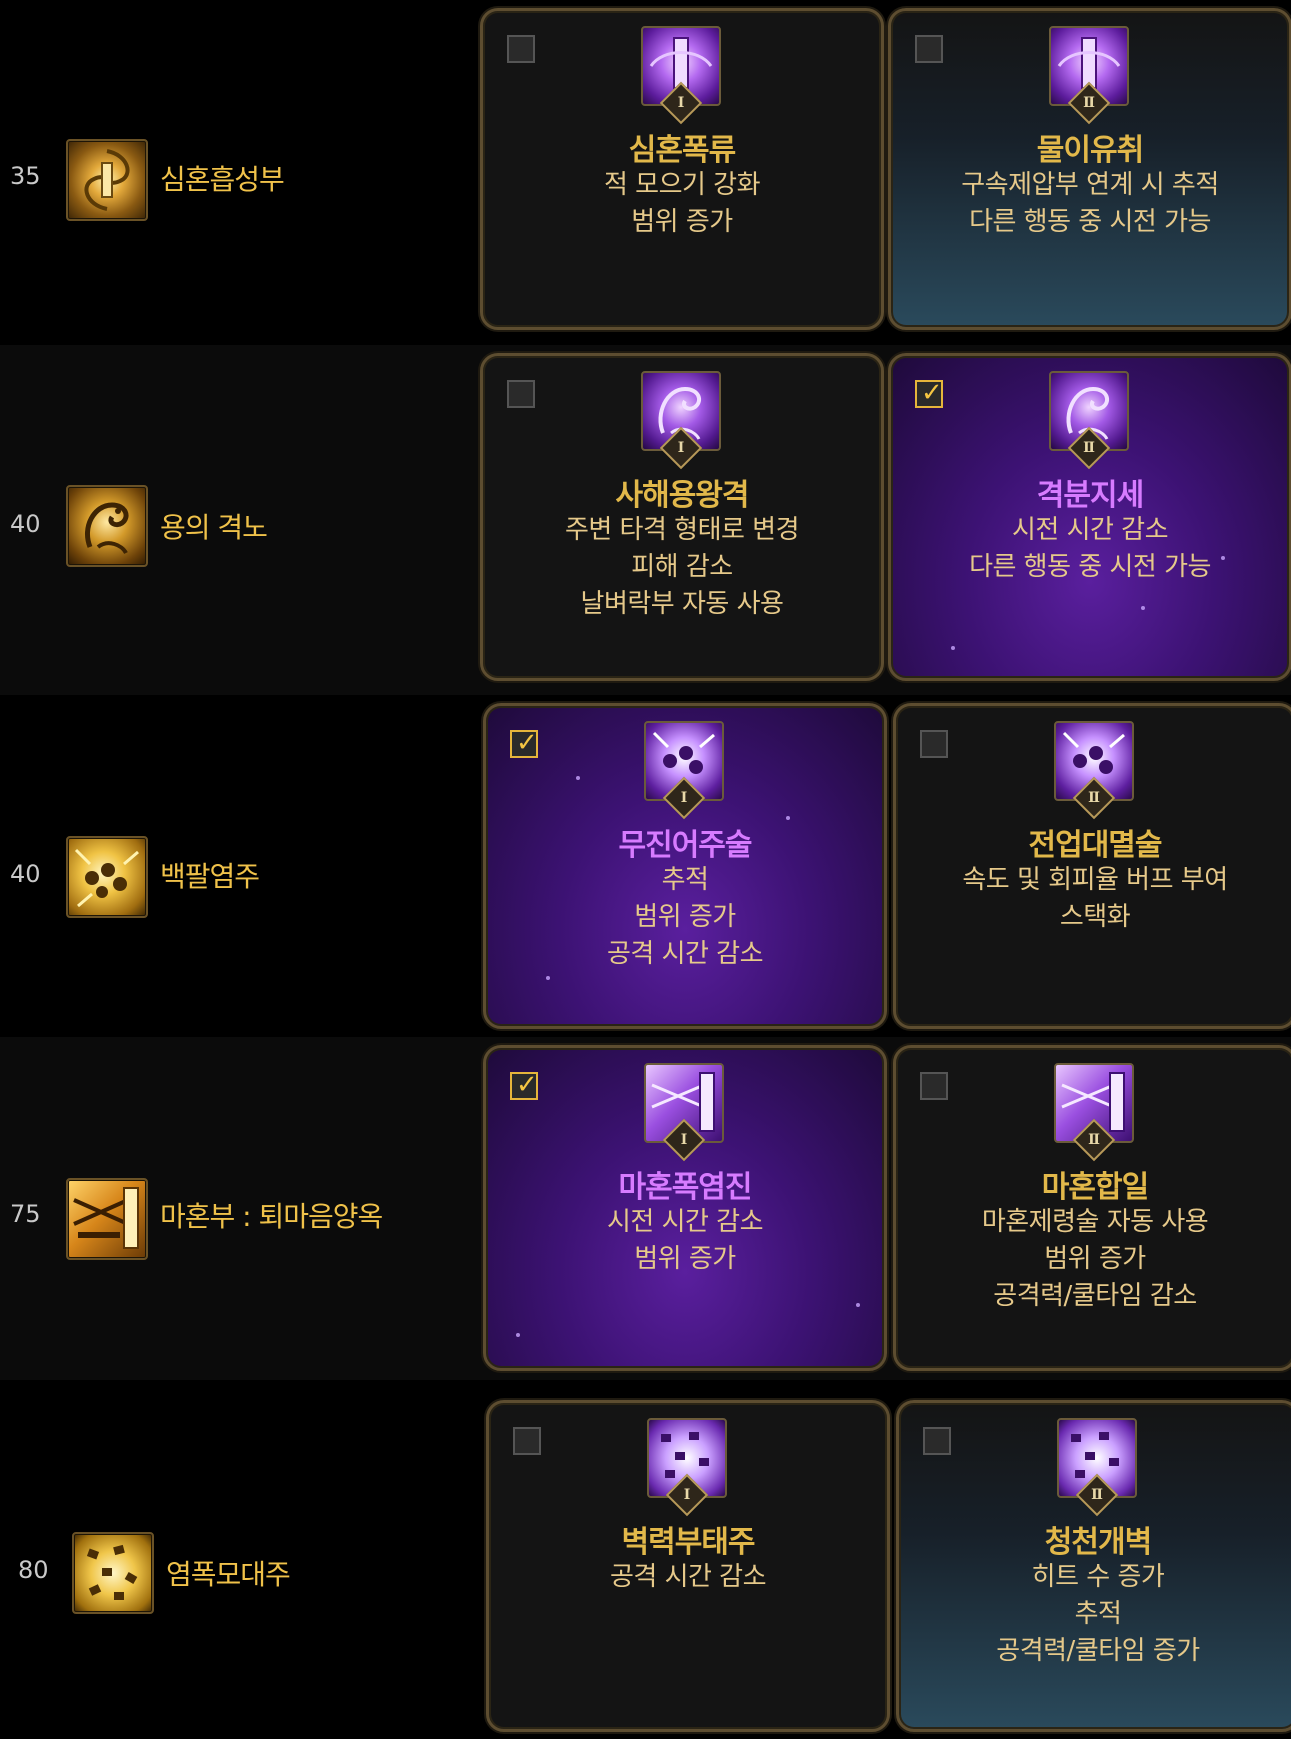  What do you see at coordinates (687, 1467) in the screenshot?
I see `bead-storm-icon: Ⅰ` at bounding box center [687, 1467].